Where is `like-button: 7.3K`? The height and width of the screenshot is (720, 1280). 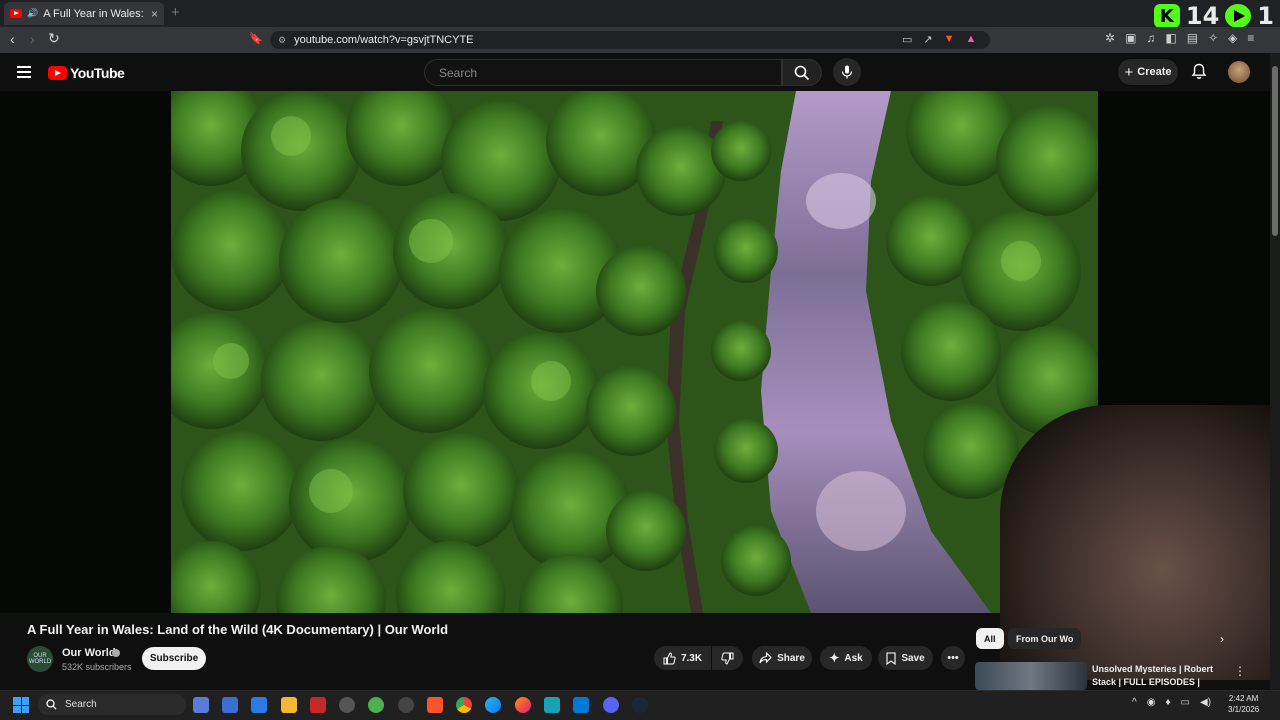 like-button: 7.3K is located at coordinates (682, 658).